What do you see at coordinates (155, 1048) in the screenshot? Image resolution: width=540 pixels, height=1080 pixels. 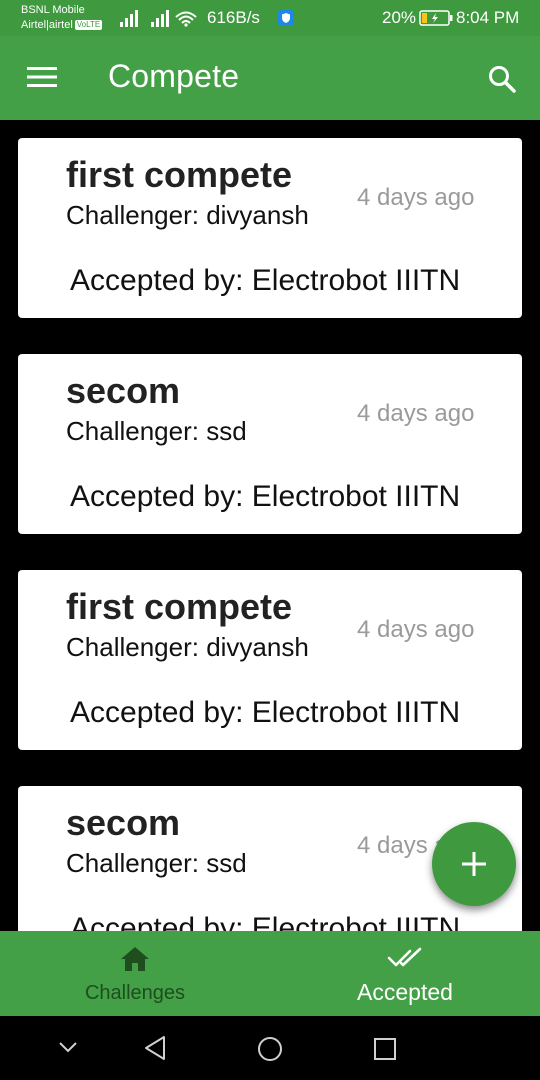 I see `back-icon` at bounding box center [155, 1048].